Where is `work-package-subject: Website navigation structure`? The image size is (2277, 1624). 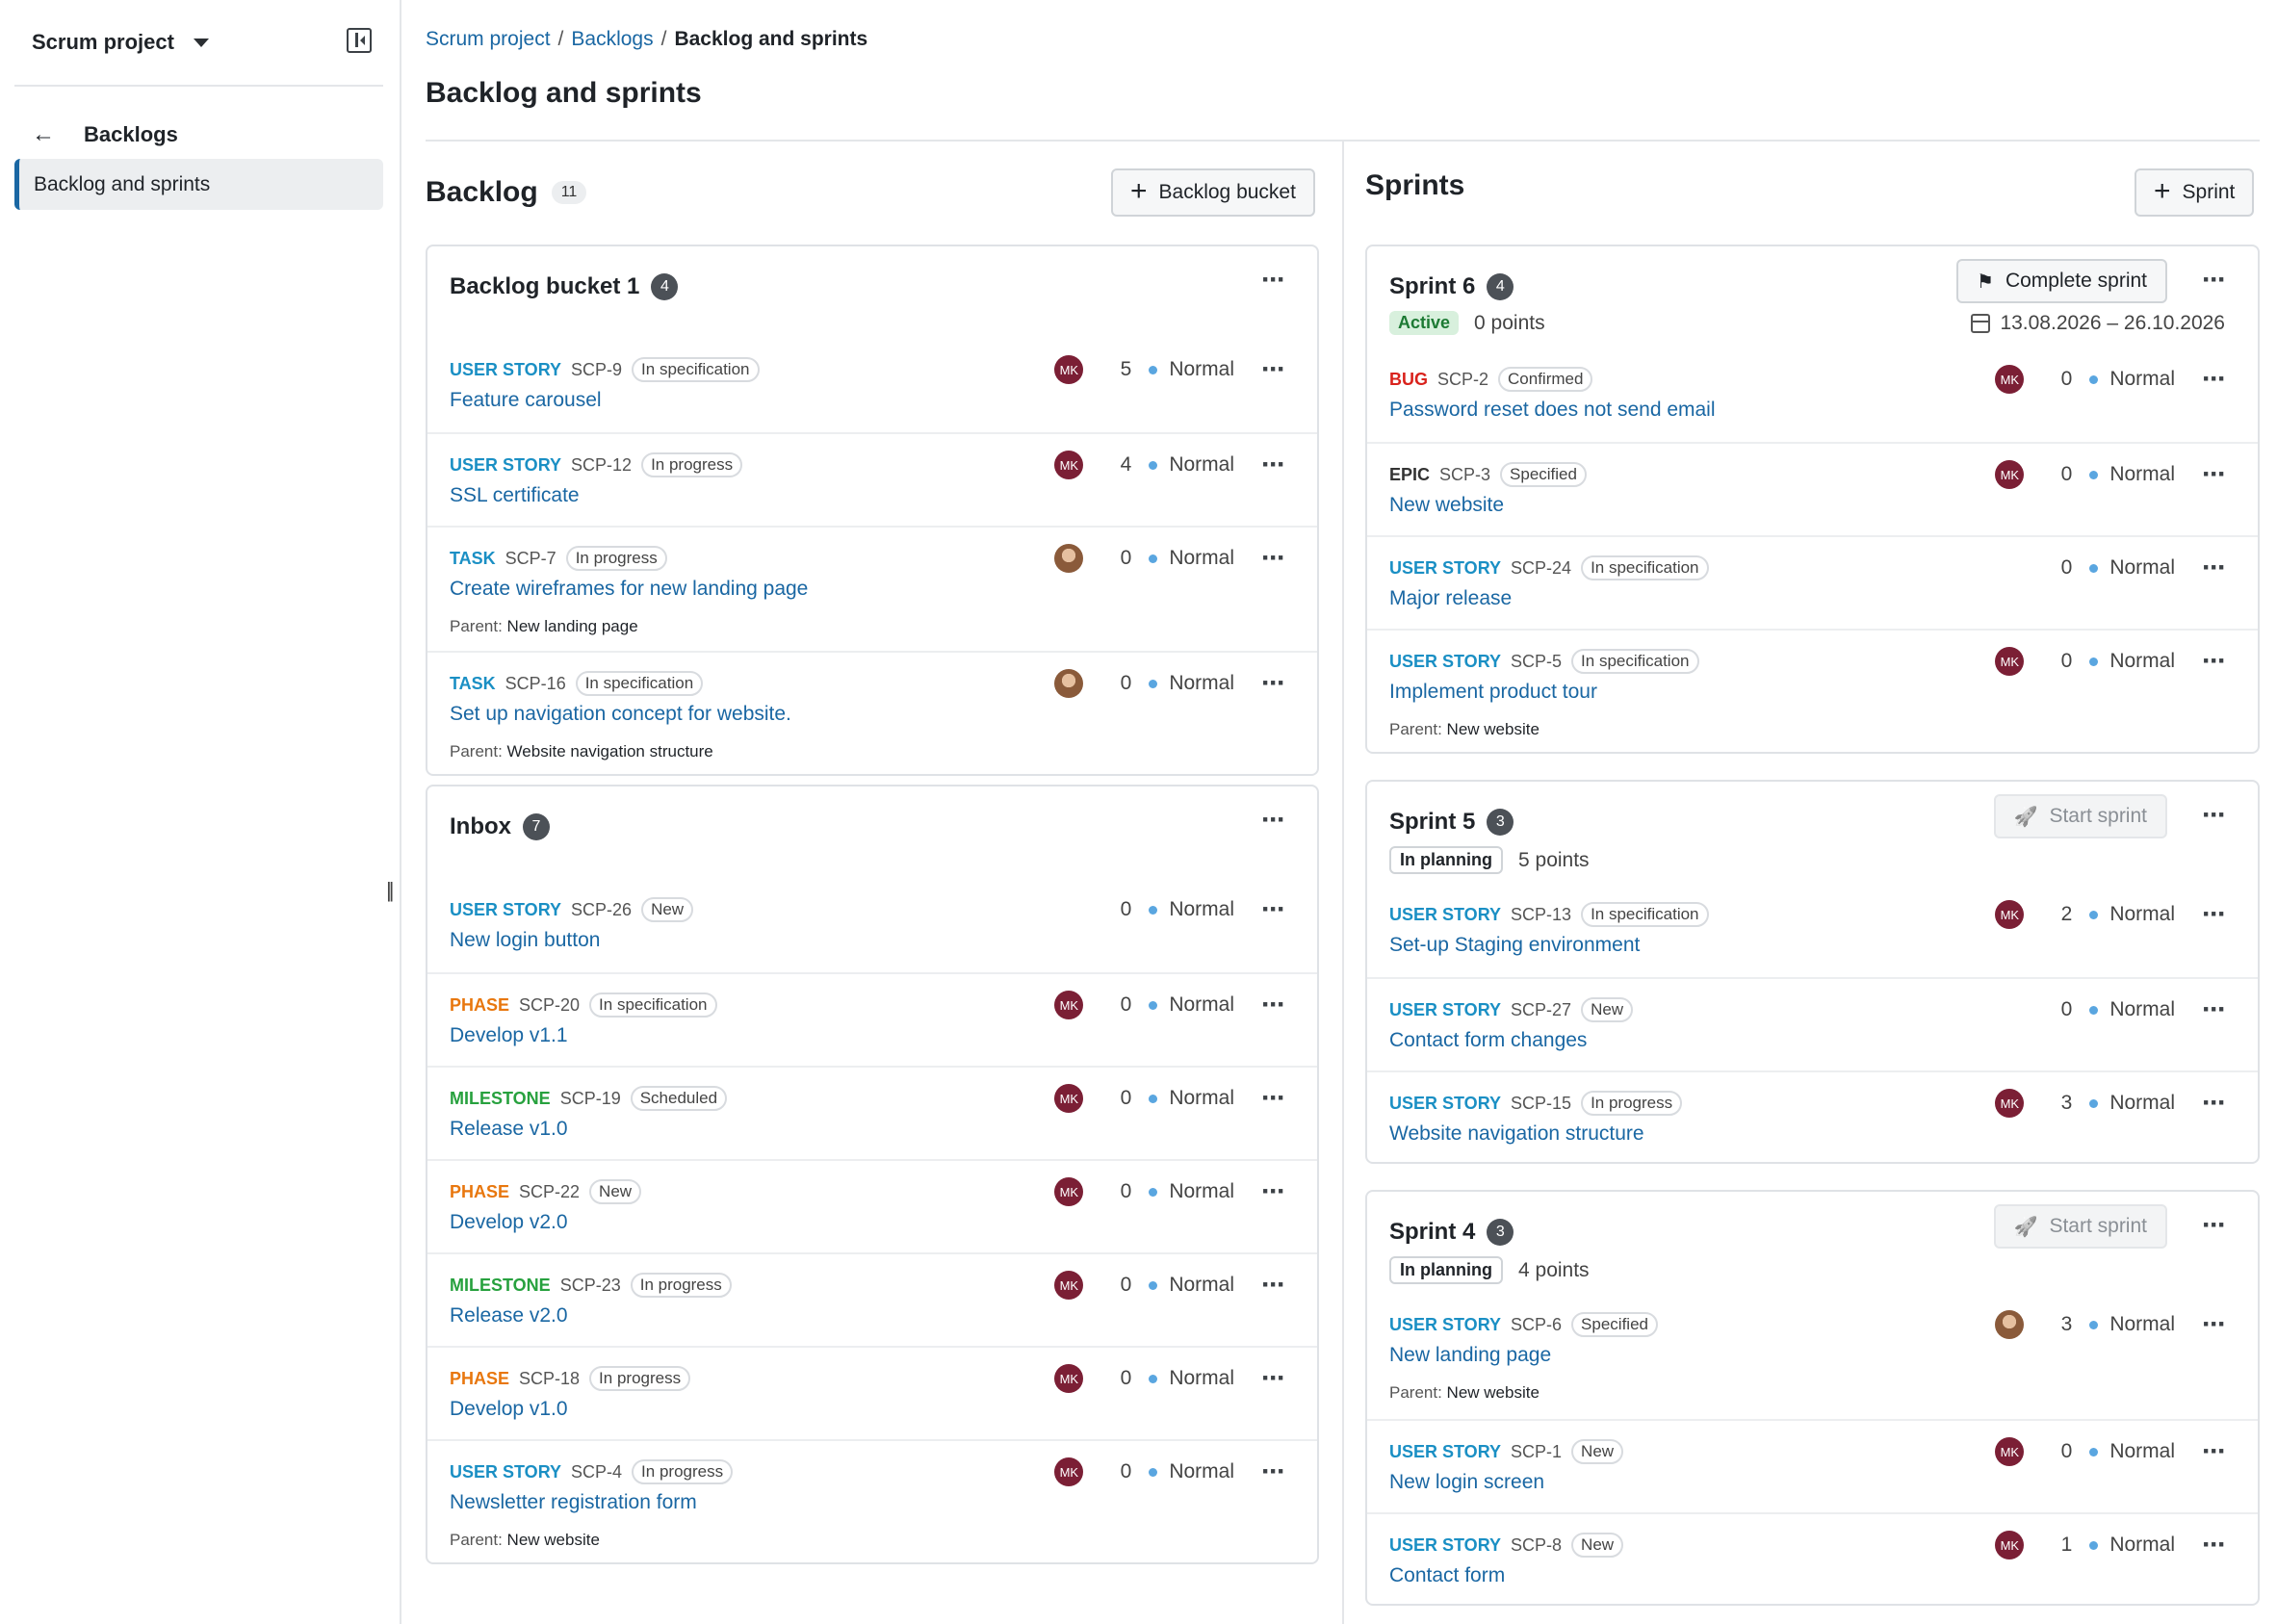 work-package-subject: Website navigation structure is located at coordinates (1516, 1134).